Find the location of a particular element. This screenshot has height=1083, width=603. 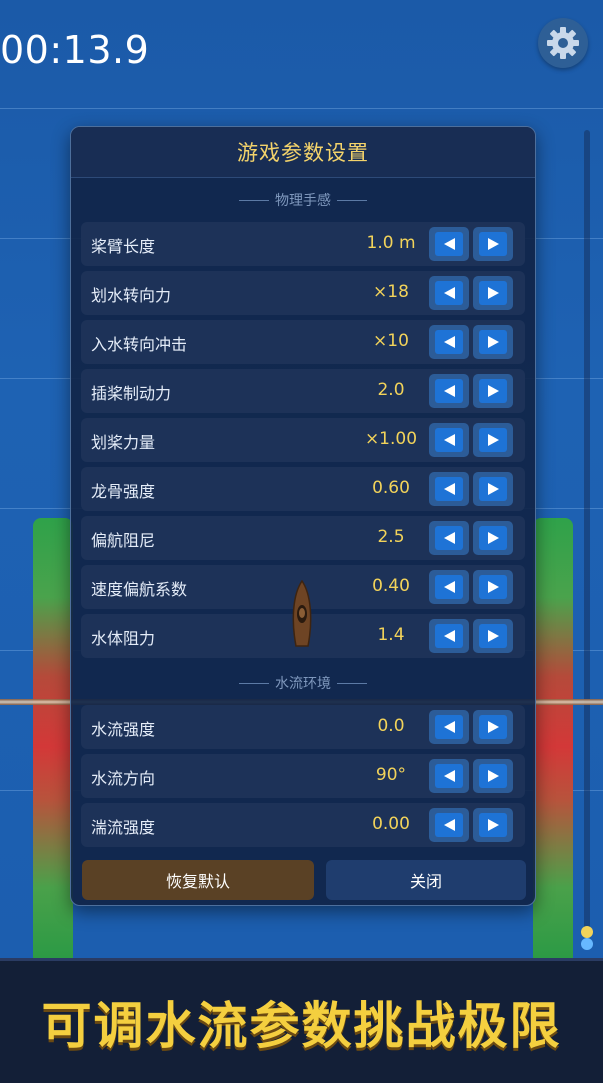

param-value: 2.0 is located at coordinates (391, 390).